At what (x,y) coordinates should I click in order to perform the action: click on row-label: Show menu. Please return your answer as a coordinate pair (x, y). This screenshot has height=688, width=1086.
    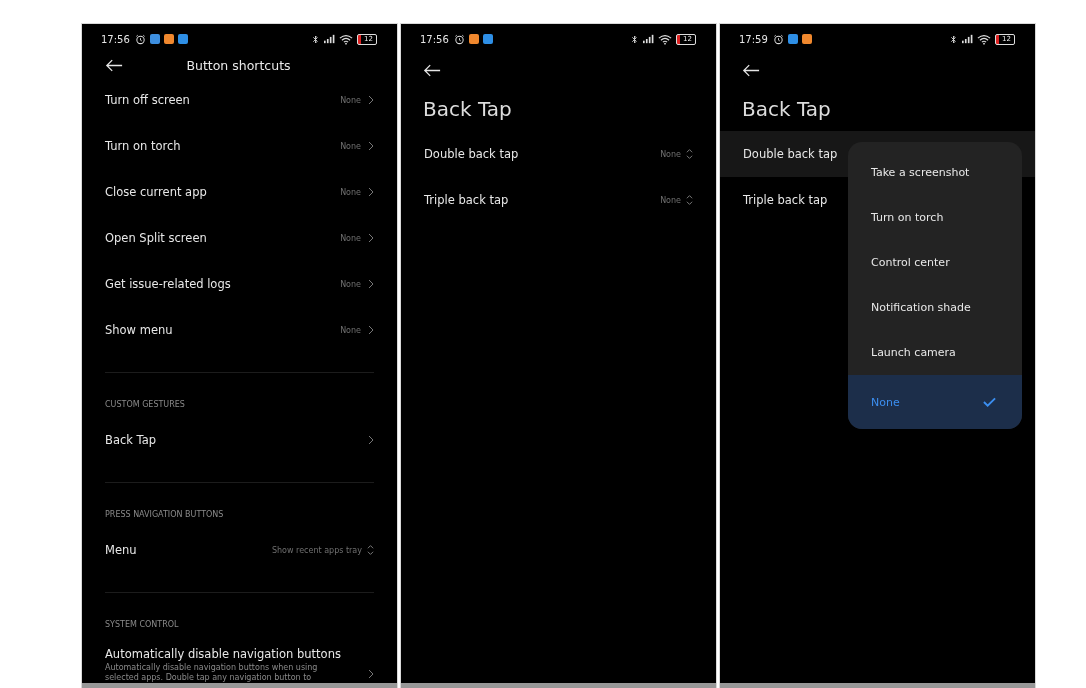
    Looking at the image, I should click on (139, 330).